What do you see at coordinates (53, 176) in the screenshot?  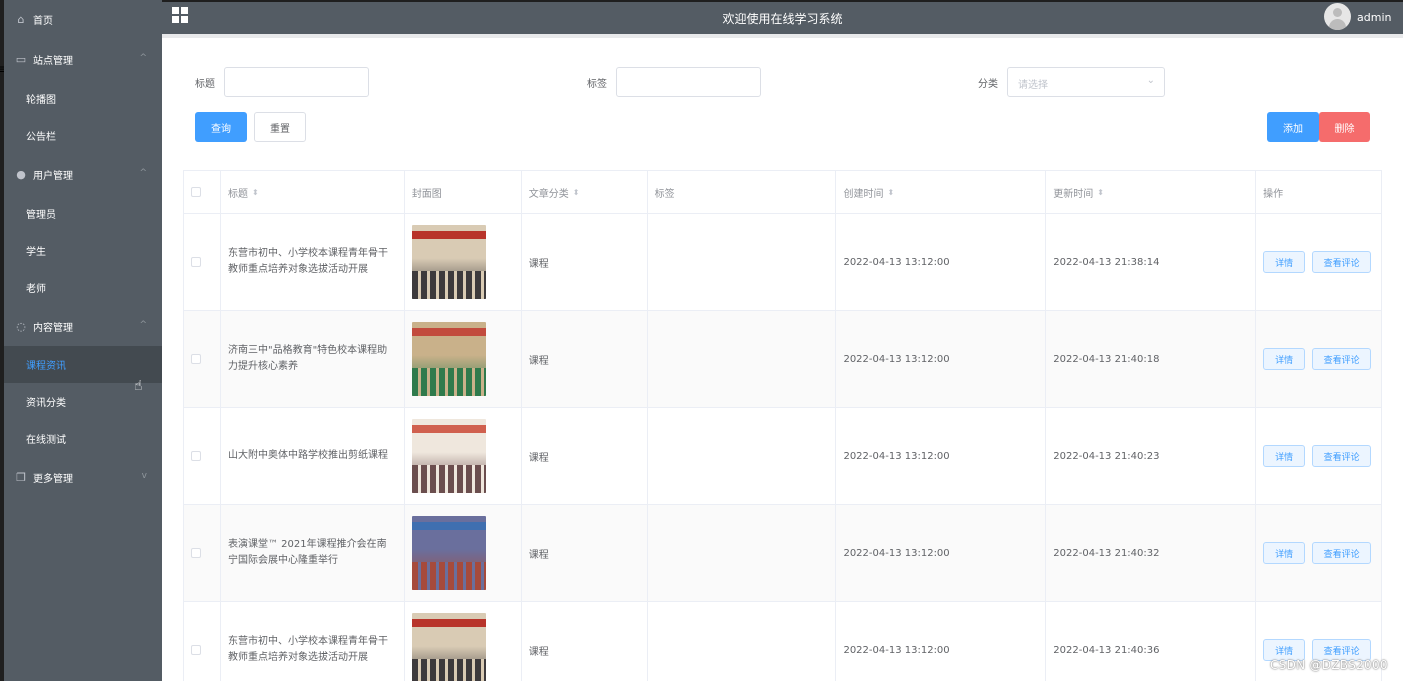 I see `sidebar-group-label: 用户管理` at bounding box center [53, 176].